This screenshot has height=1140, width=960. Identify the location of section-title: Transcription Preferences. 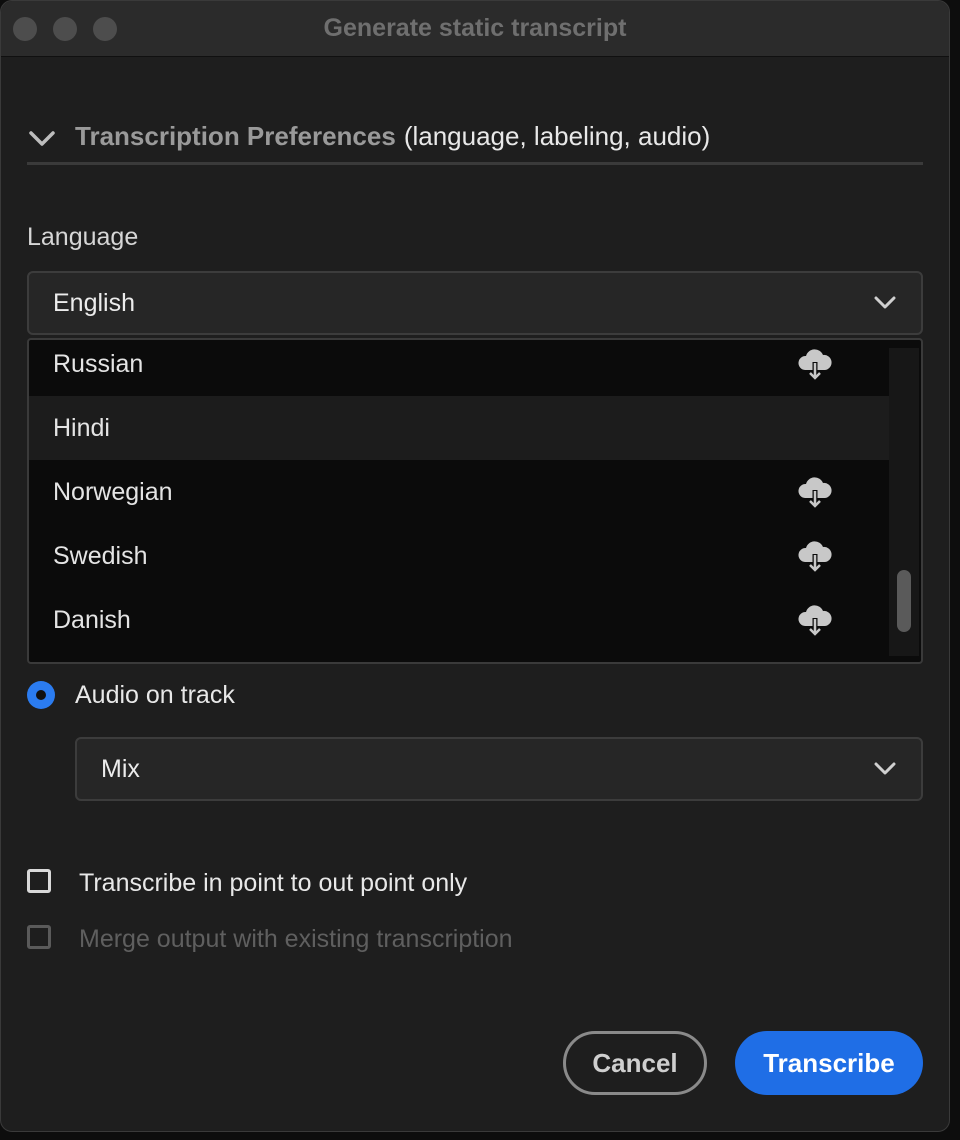
(235, 136).